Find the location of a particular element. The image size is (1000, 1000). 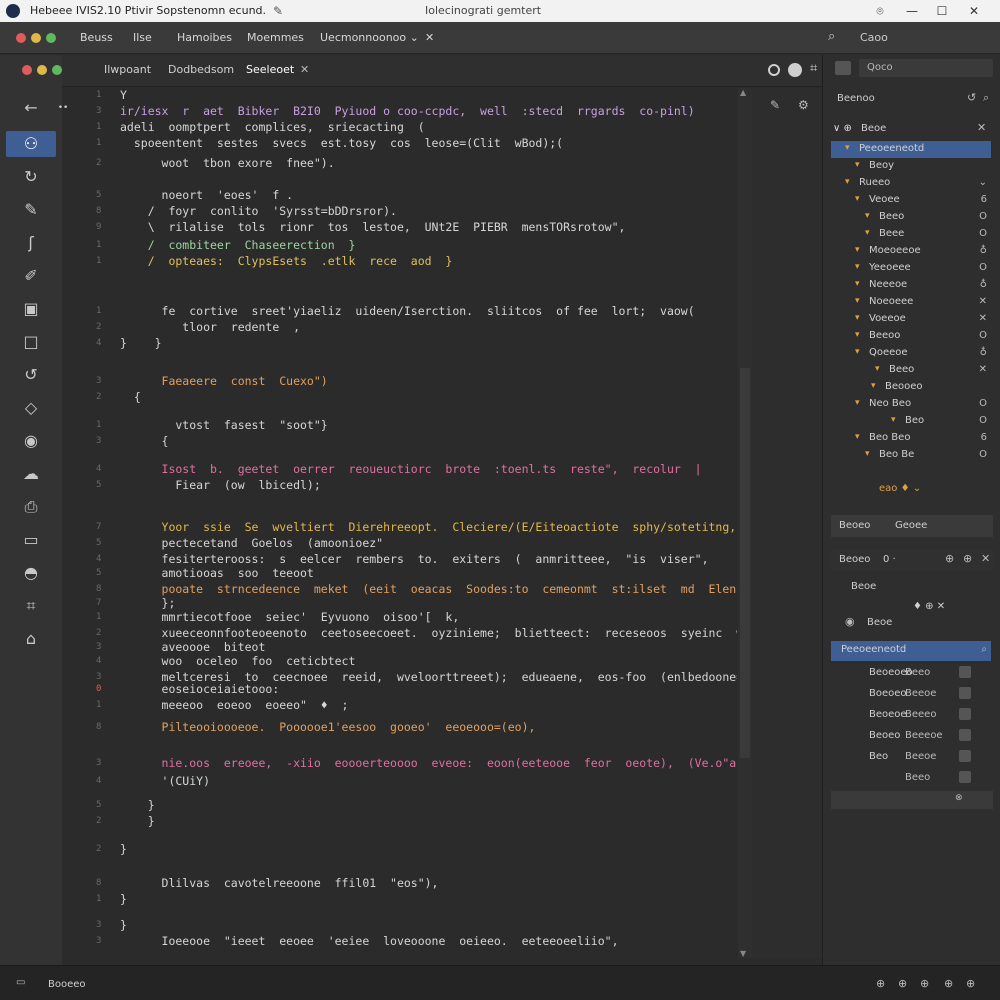

branch-icon: ʃ is located at coordinates (31, 243).